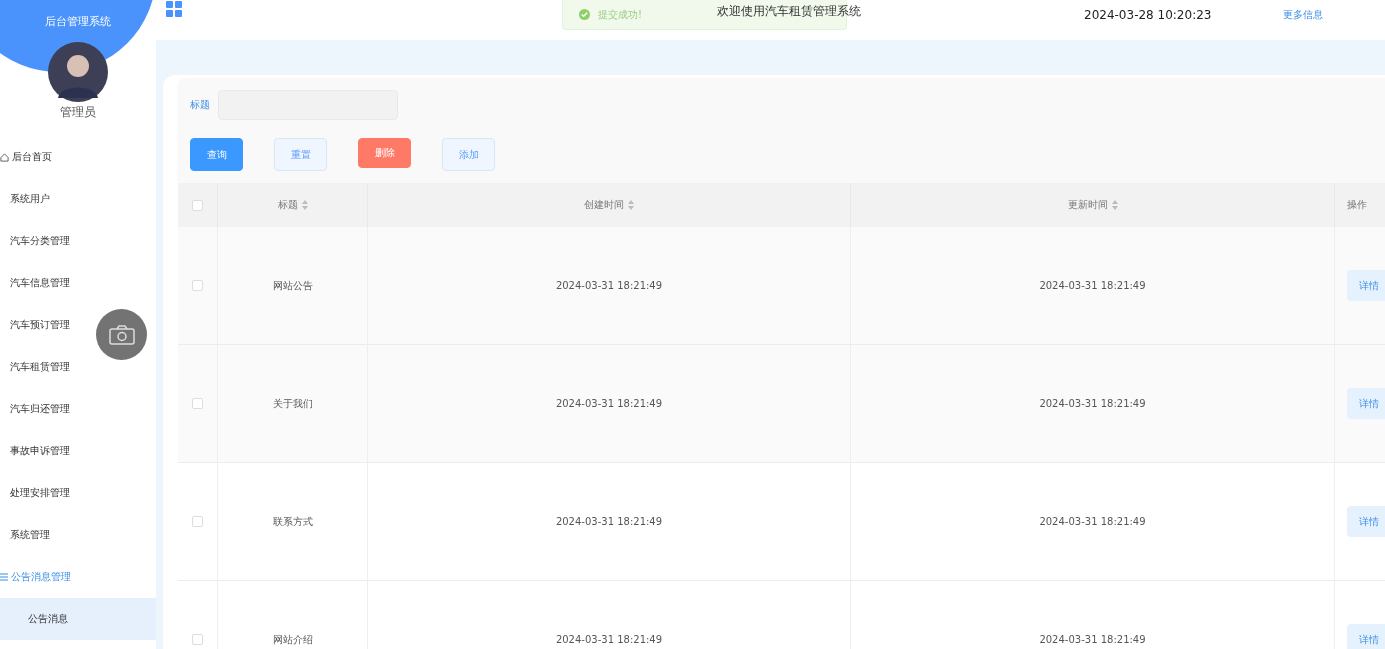 This screenshot has width=1385, height=649. What do you see at coordinates (292, 403) in the screenshot?
I see `table-cell: 关于我们` at bounding box center [292, 403].